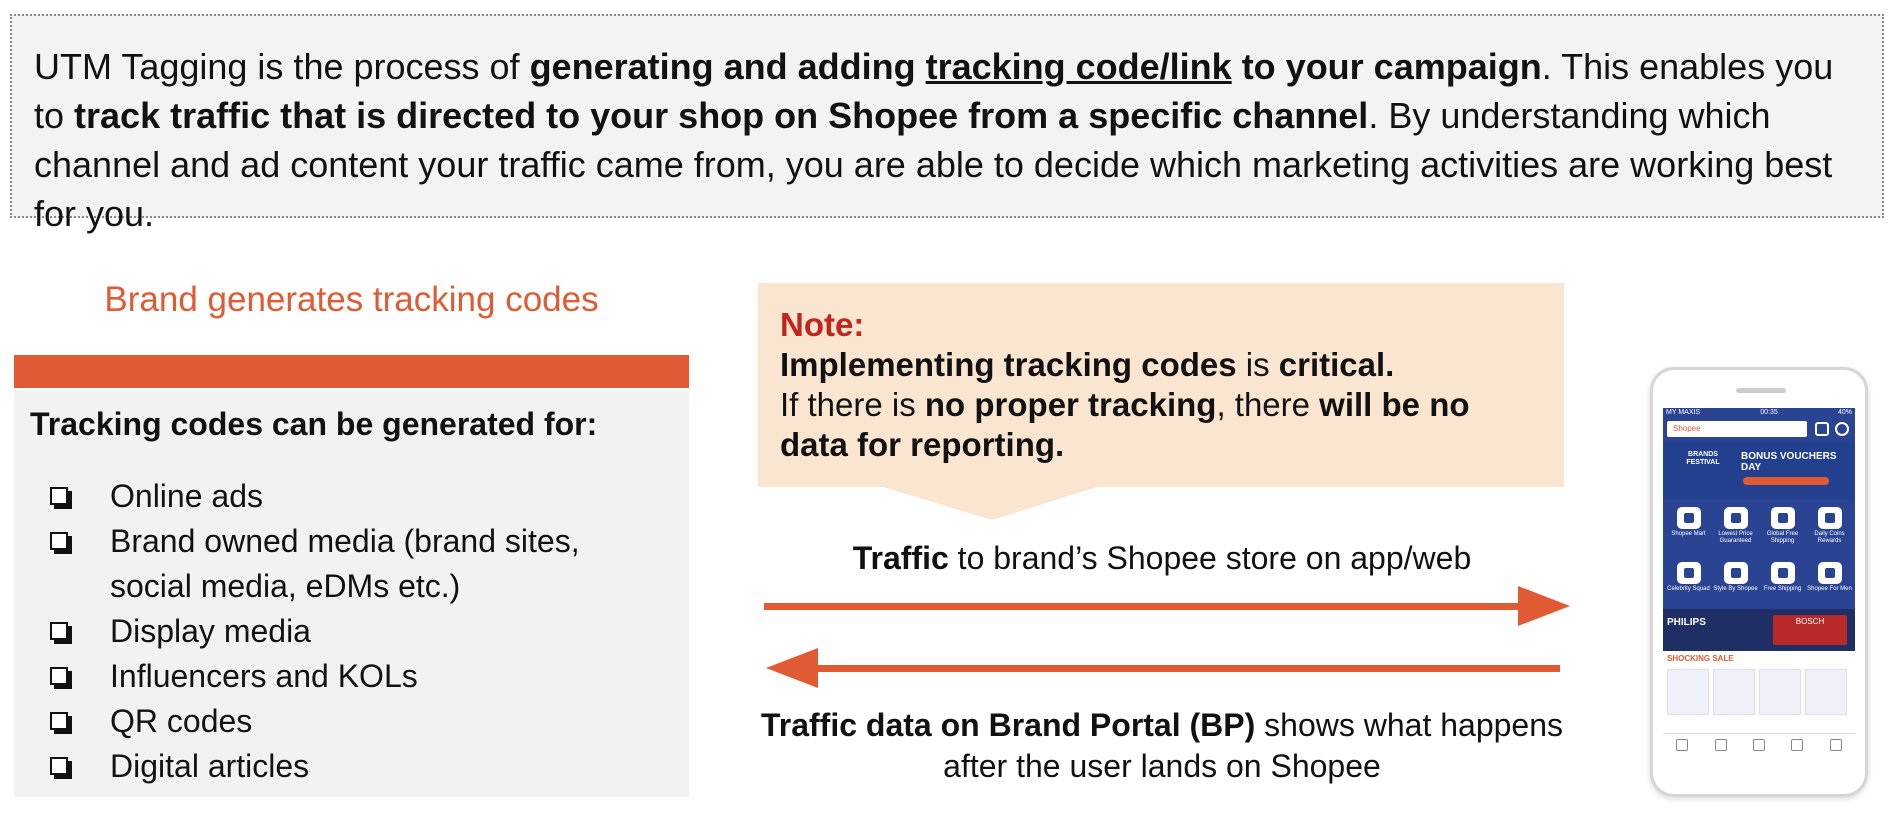 The width and height of the screenshot is (1894, 826). What do you see at coordinates (1703, 458) in the screenshot?
I see `banner-left-text: BRANDS FESTIVAL` at bounding box center [1703, 458].